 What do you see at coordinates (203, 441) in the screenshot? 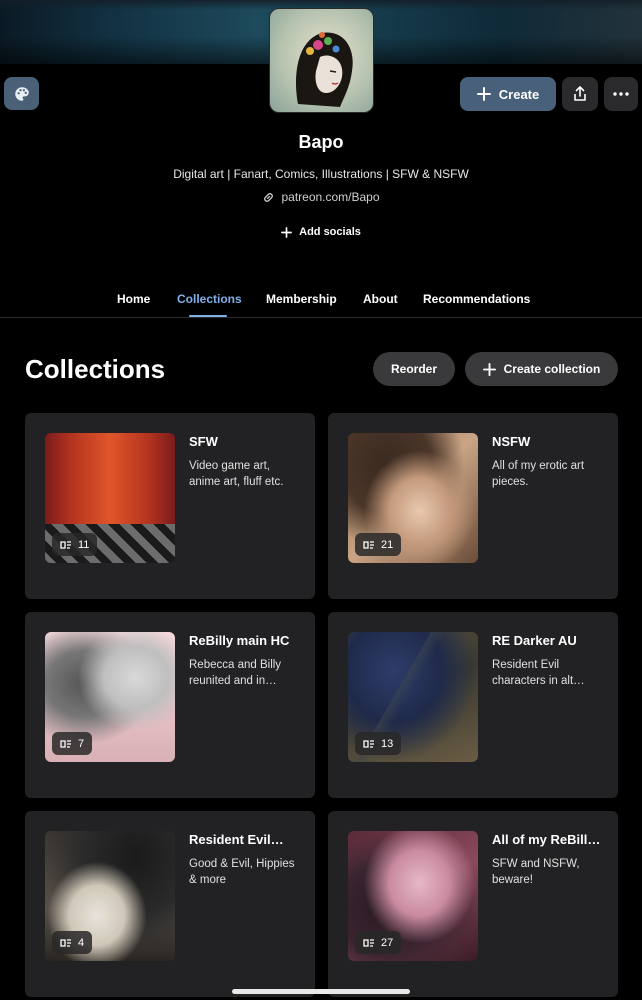
I see `collection-title: SFW` at bounding box center [203, 441].